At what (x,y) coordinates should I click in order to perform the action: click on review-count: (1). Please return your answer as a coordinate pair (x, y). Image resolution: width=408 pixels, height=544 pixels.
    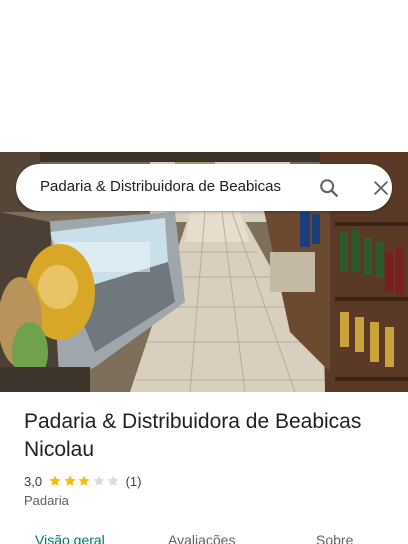
    Looking at the image, I should click on (134, 481).